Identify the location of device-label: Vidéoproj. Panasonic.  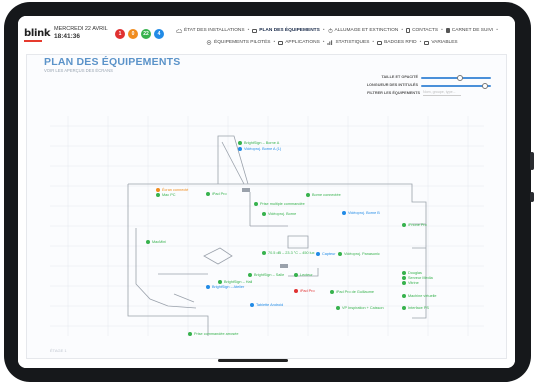
(362, 254).